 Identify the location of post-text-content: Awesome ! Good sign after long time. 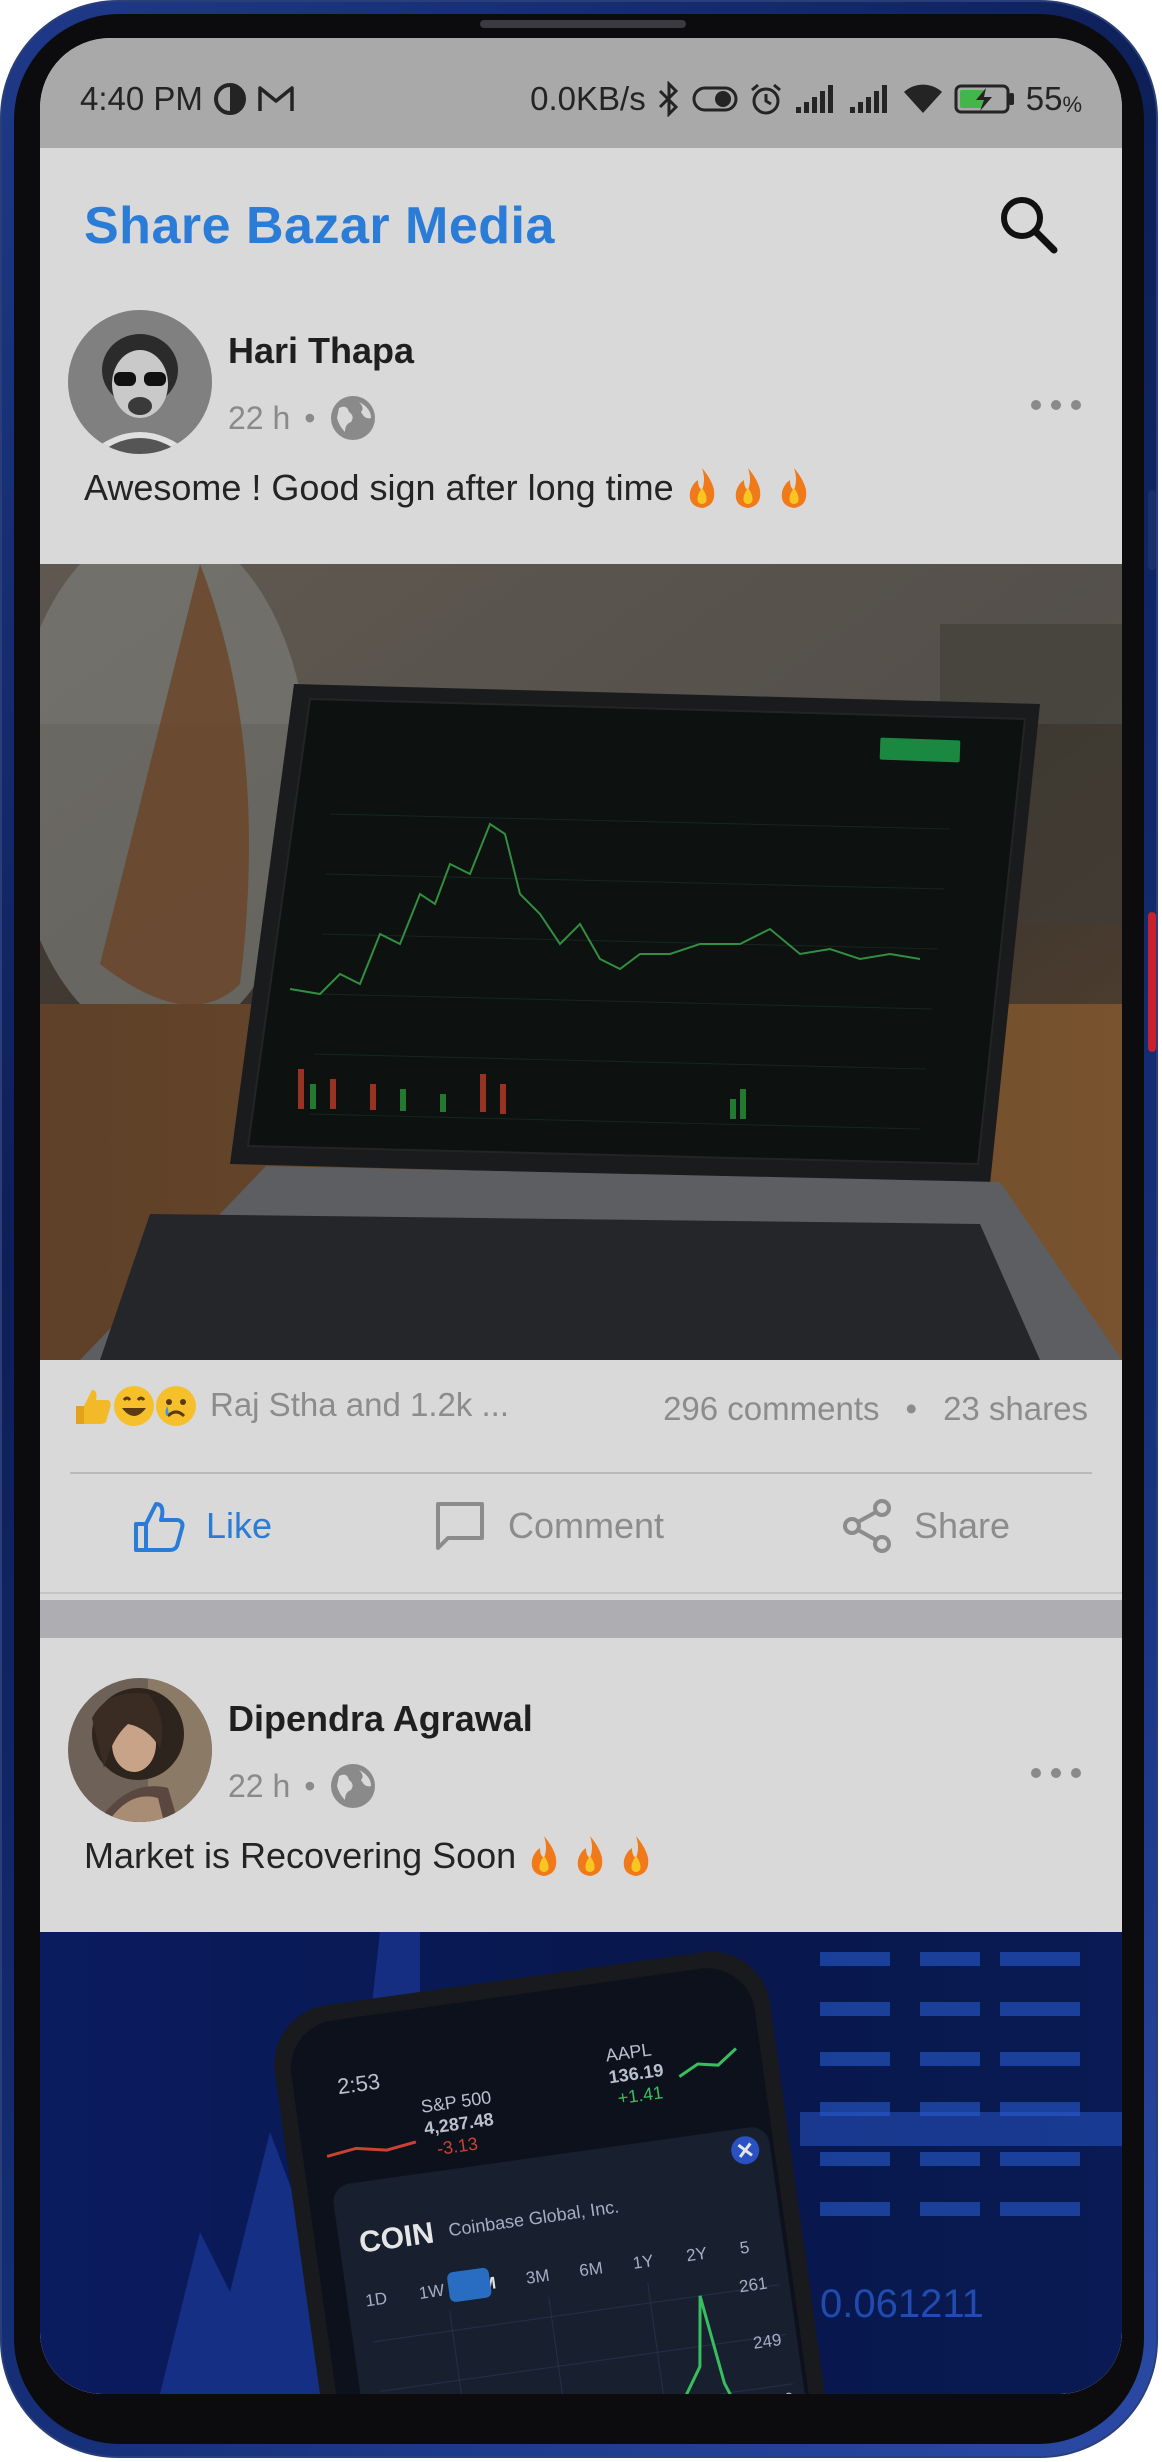
(379, 487).